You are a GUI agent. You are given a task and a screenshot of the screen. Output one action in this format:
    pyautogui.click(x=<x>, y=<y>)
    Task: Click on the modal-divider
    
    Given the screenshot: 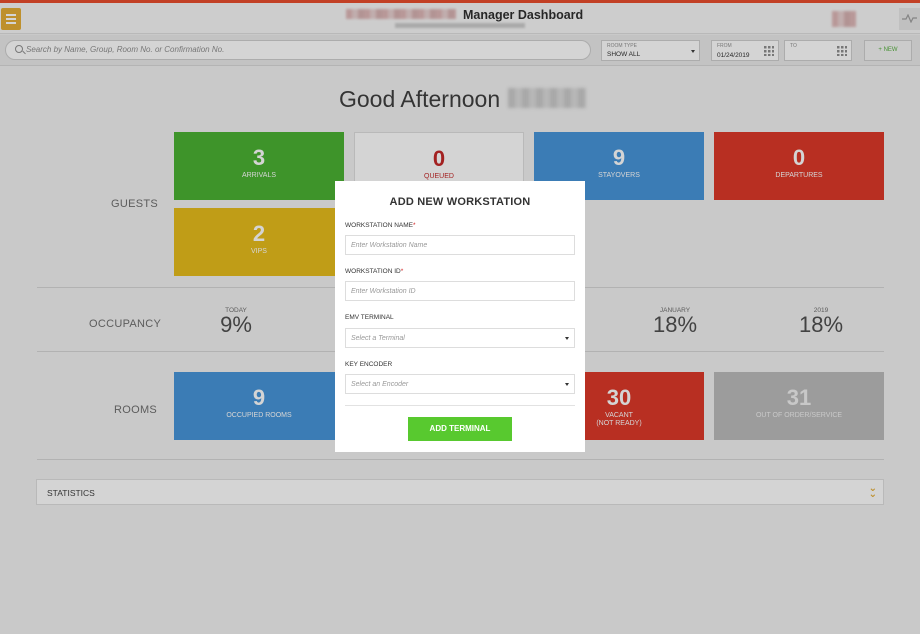 What is the action you would take?
    pyautogui.click(x=460, y=405)
    